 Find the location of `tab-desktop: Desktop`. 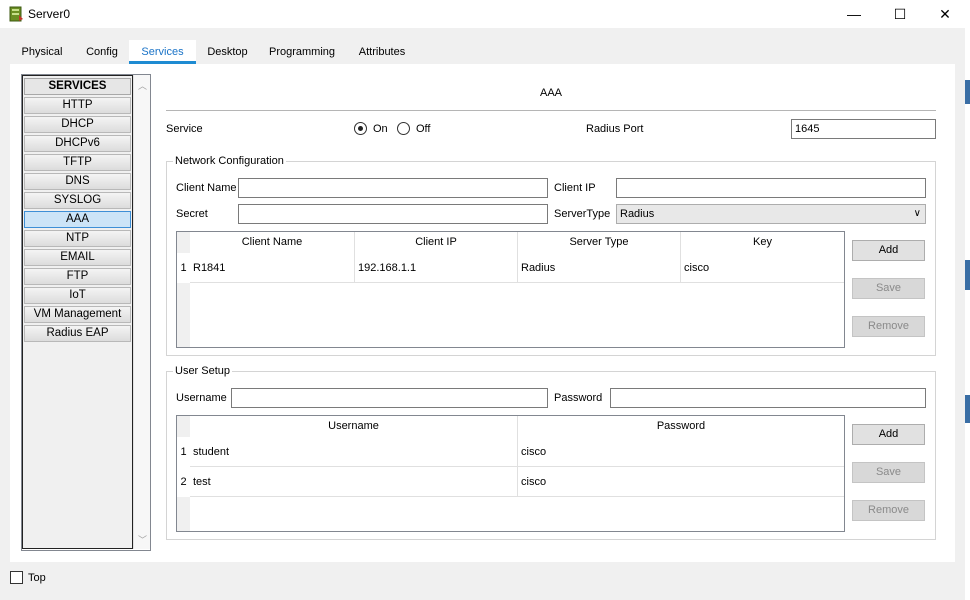

tab-desktop: Desktop is located at coordinates (227, 52).